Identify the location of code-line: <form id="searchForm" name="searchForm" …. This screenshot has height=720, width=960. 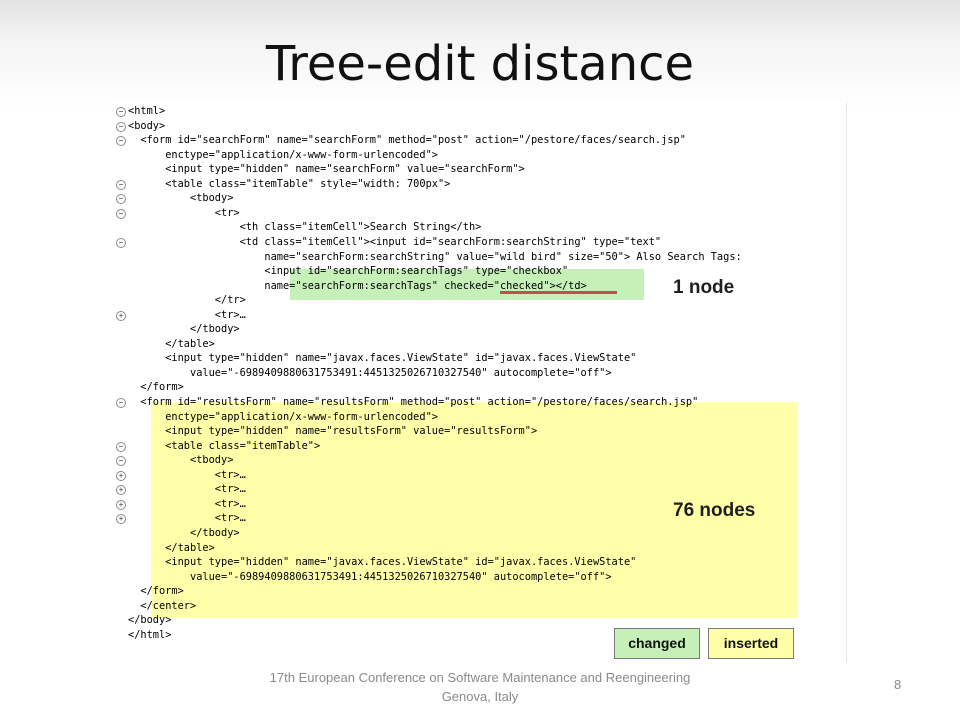
(407, 140).